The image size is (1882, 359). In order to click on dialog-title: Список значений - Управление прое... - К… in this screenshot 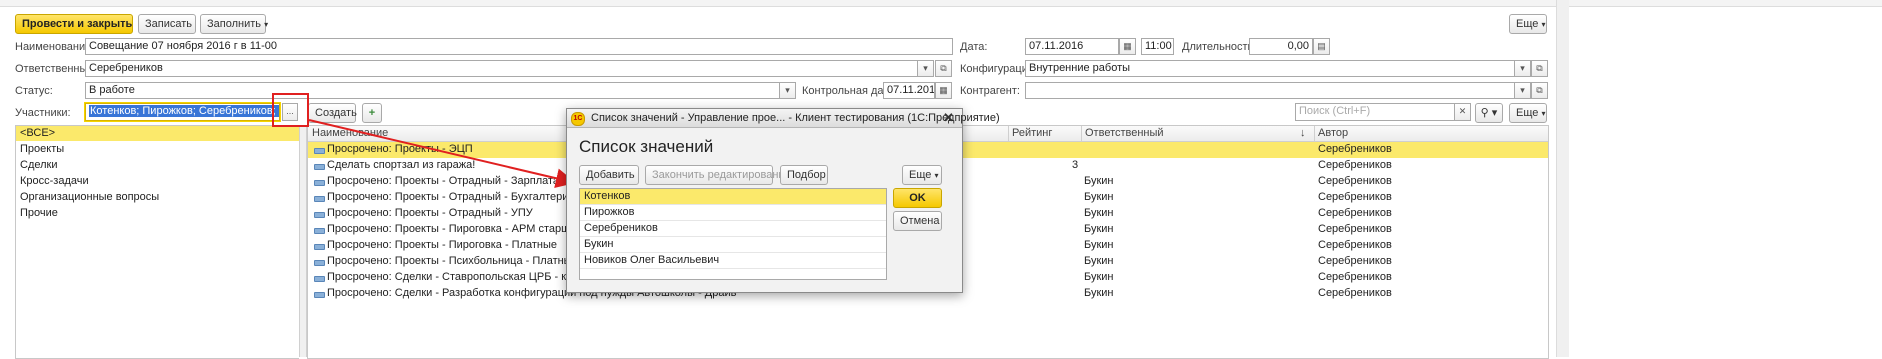, I will do `click(795, 118)`.